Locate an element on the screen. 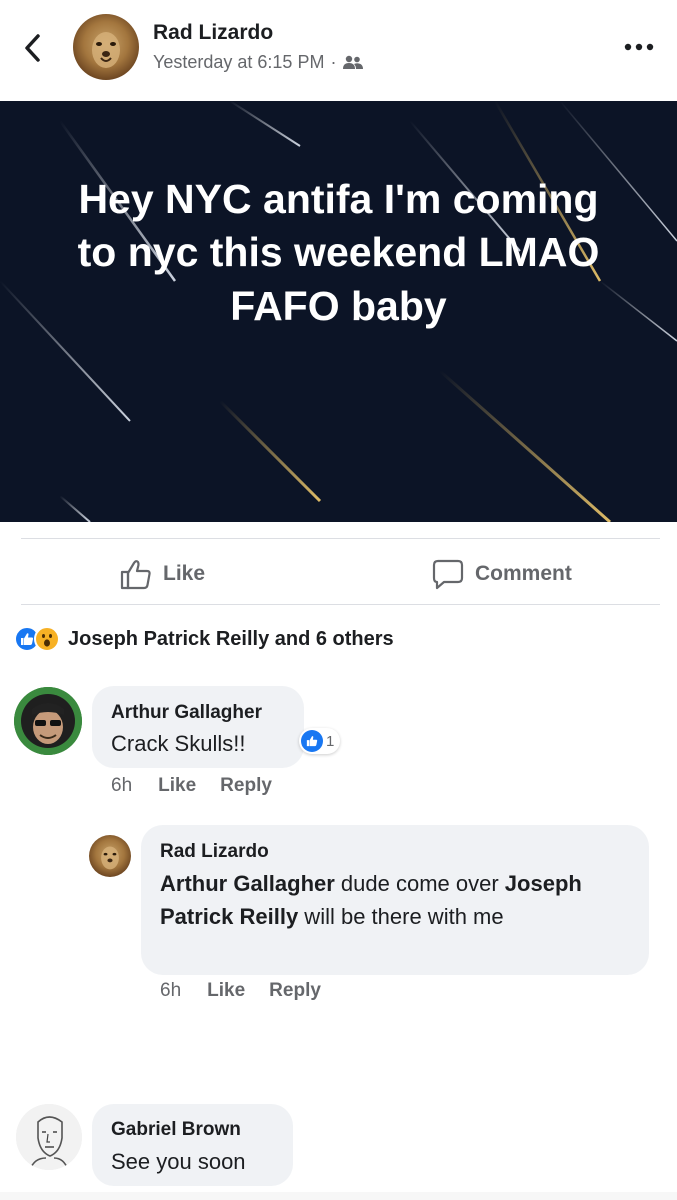 This screenshot has width=677, height=1200. comment-reply-button: Reply is located at coordinates (246, 786).